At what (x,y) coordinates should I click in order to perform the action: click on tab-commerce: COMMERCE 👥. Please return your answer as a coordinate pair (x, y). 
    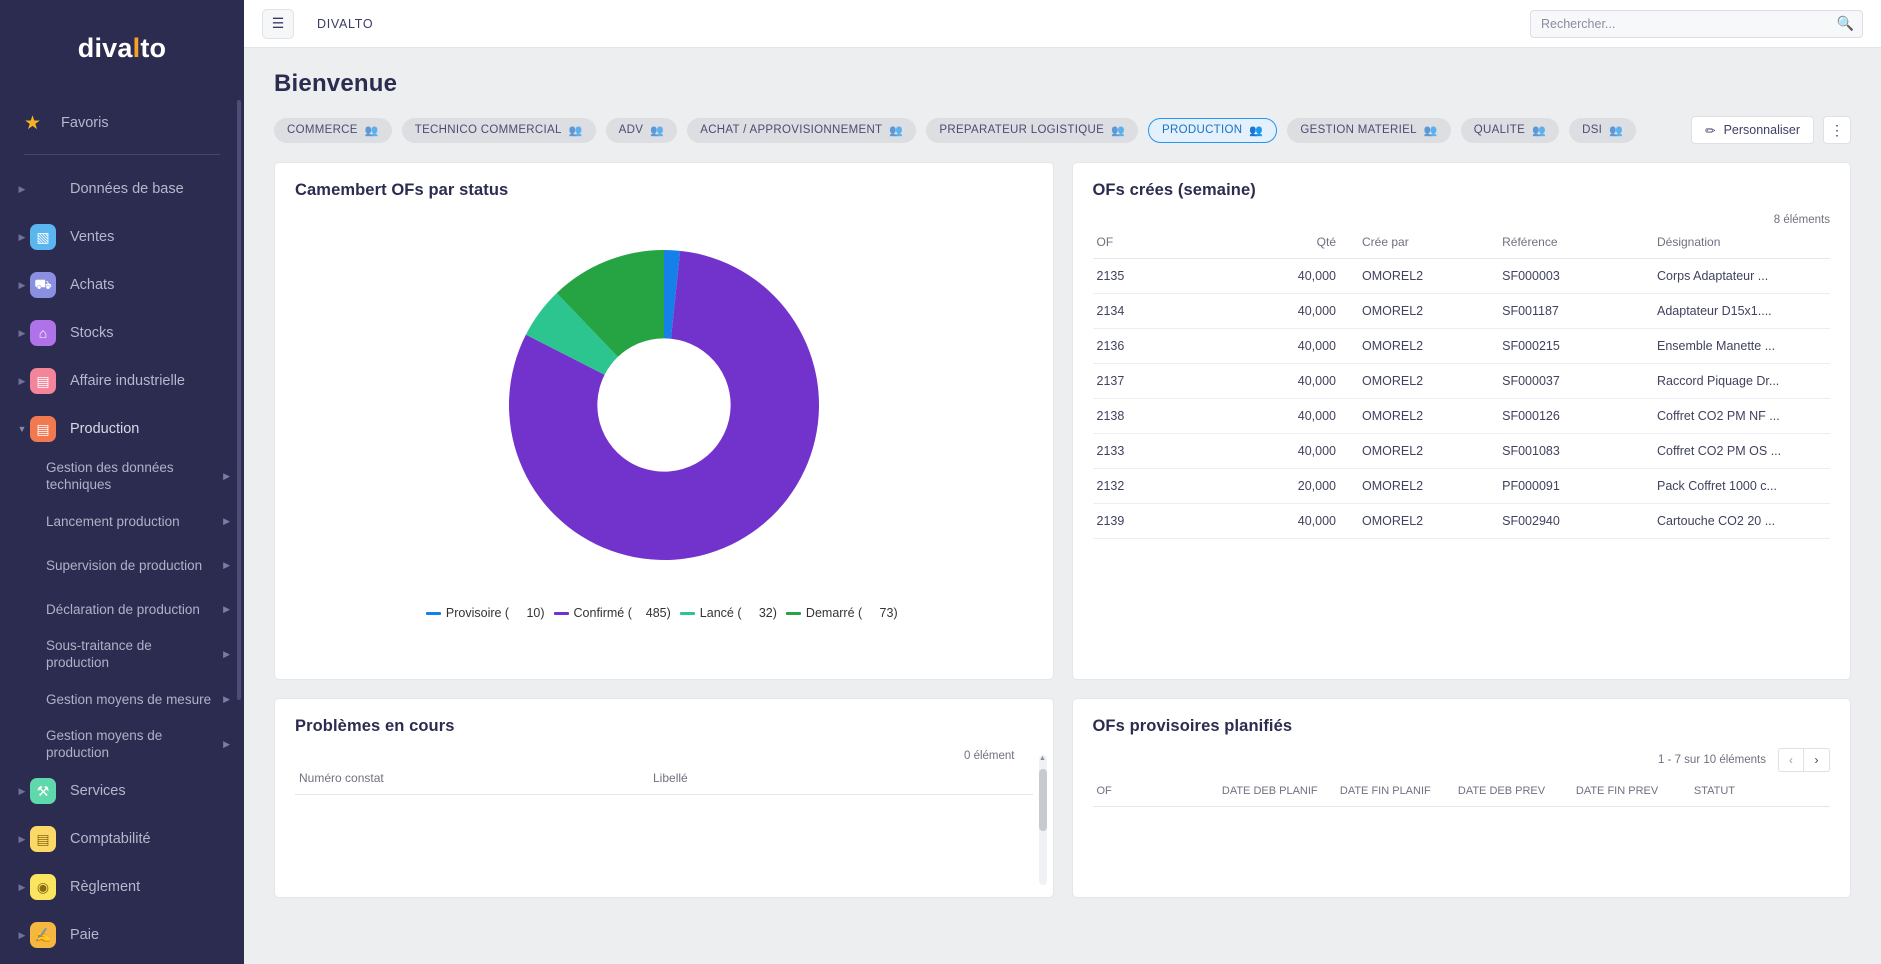
    Looking at the image, I should click on (333, 130).